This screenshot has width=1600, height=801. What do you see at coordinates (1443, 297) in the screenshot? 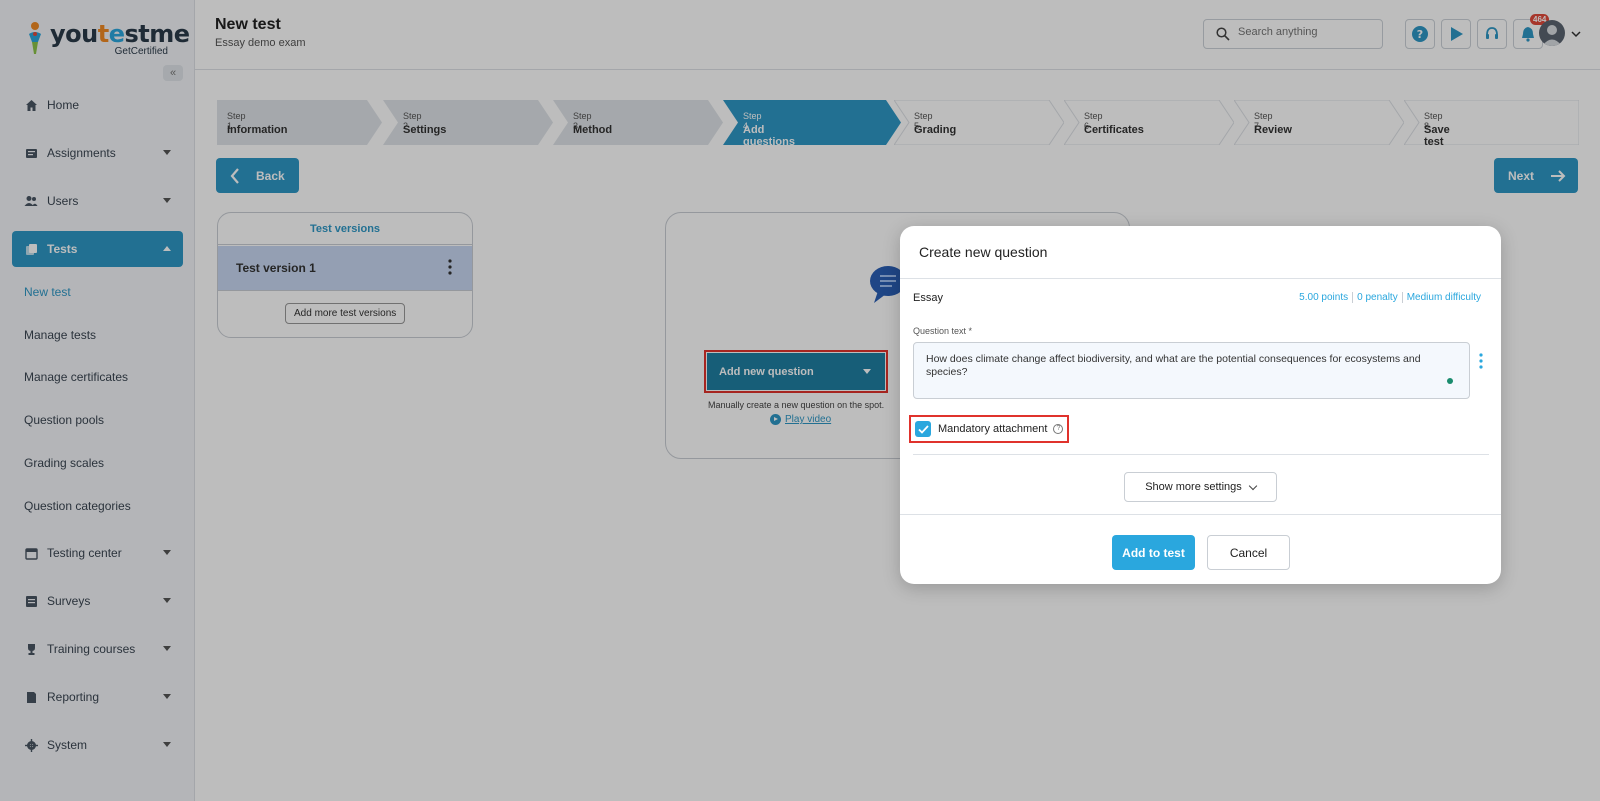
I see `difficulty-link: Medium difficulty` at bounding box center [1443, 297].